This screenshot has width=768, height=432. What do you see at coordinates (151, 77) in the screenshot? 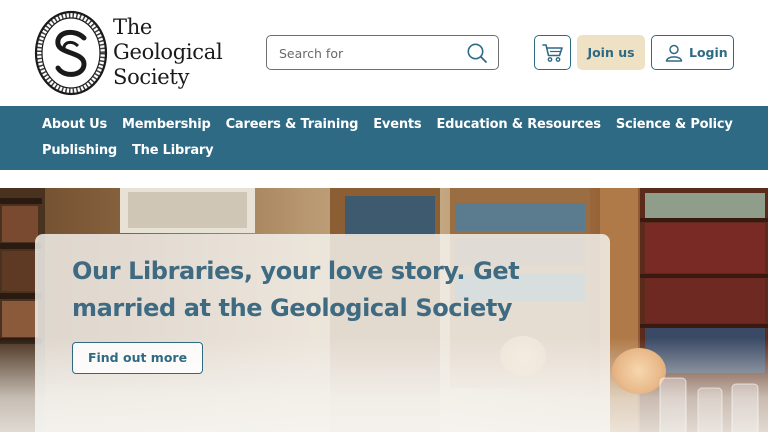
I see `logo-line-3: Society` at bounding box center [151, 77].